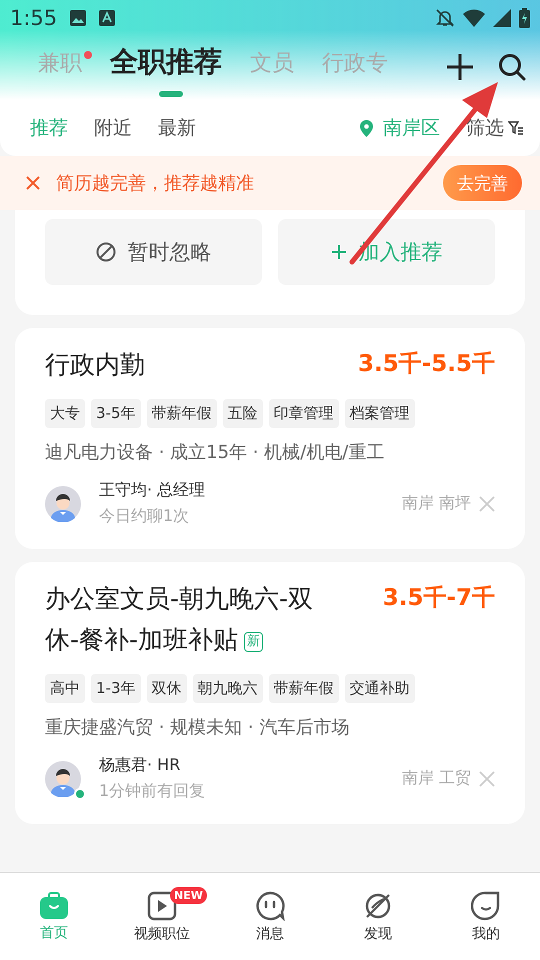 The height and width of the screenshot is (960, 540). What do you see at coordinates (54, 906) in the screenshot?
I see `briefcase-icon` at bounding box center [54, 906].